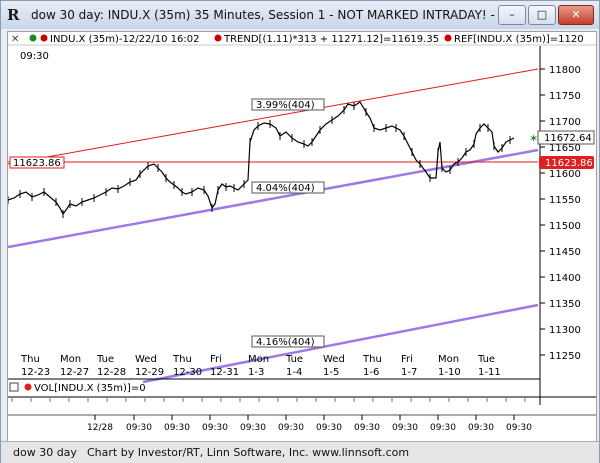 The width and height of the screenshot is (600, 463). Describe the element at coordinates (285, 188) in the screenshot. I see `mid-channel-label: 4.04%(404)` at that location.